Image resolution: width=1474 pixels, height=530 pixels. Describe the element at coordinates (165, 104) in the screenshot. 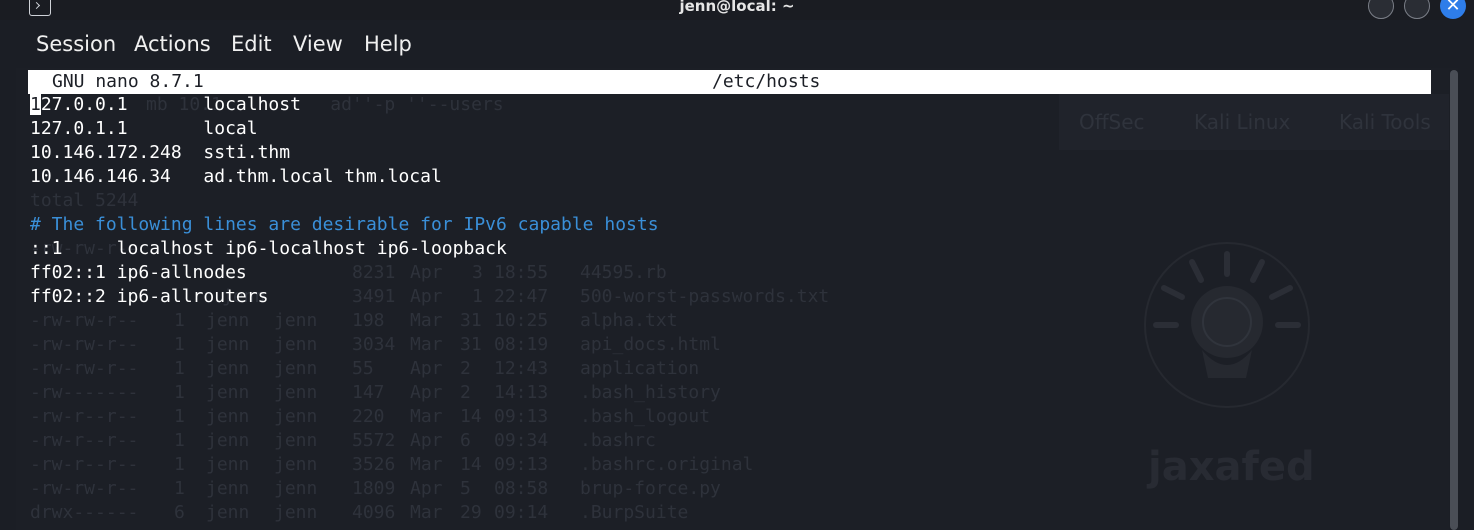

I see `hosts-line: 127.0.0.1 localhost` at that location.